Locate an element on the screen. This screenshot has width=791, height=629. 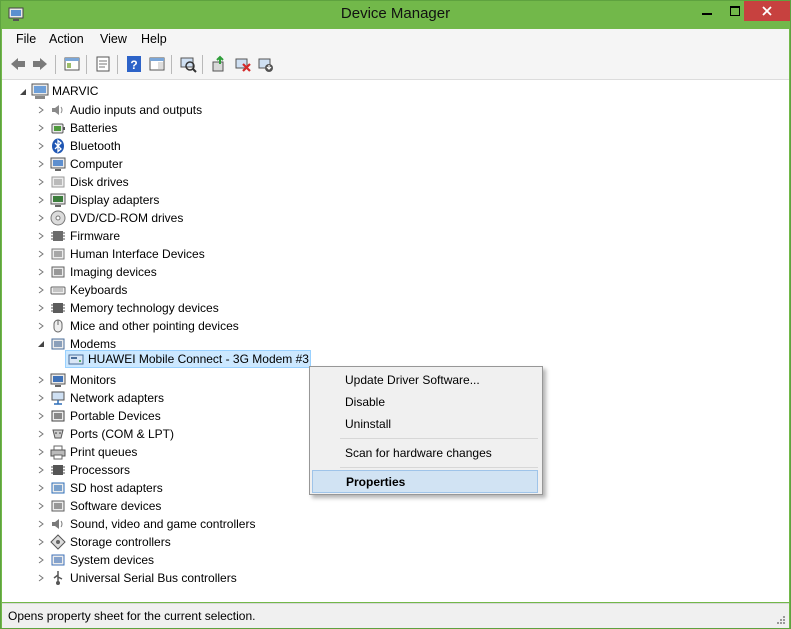
tree-category-label: Portable Devices is located at coordinates (115, 416).